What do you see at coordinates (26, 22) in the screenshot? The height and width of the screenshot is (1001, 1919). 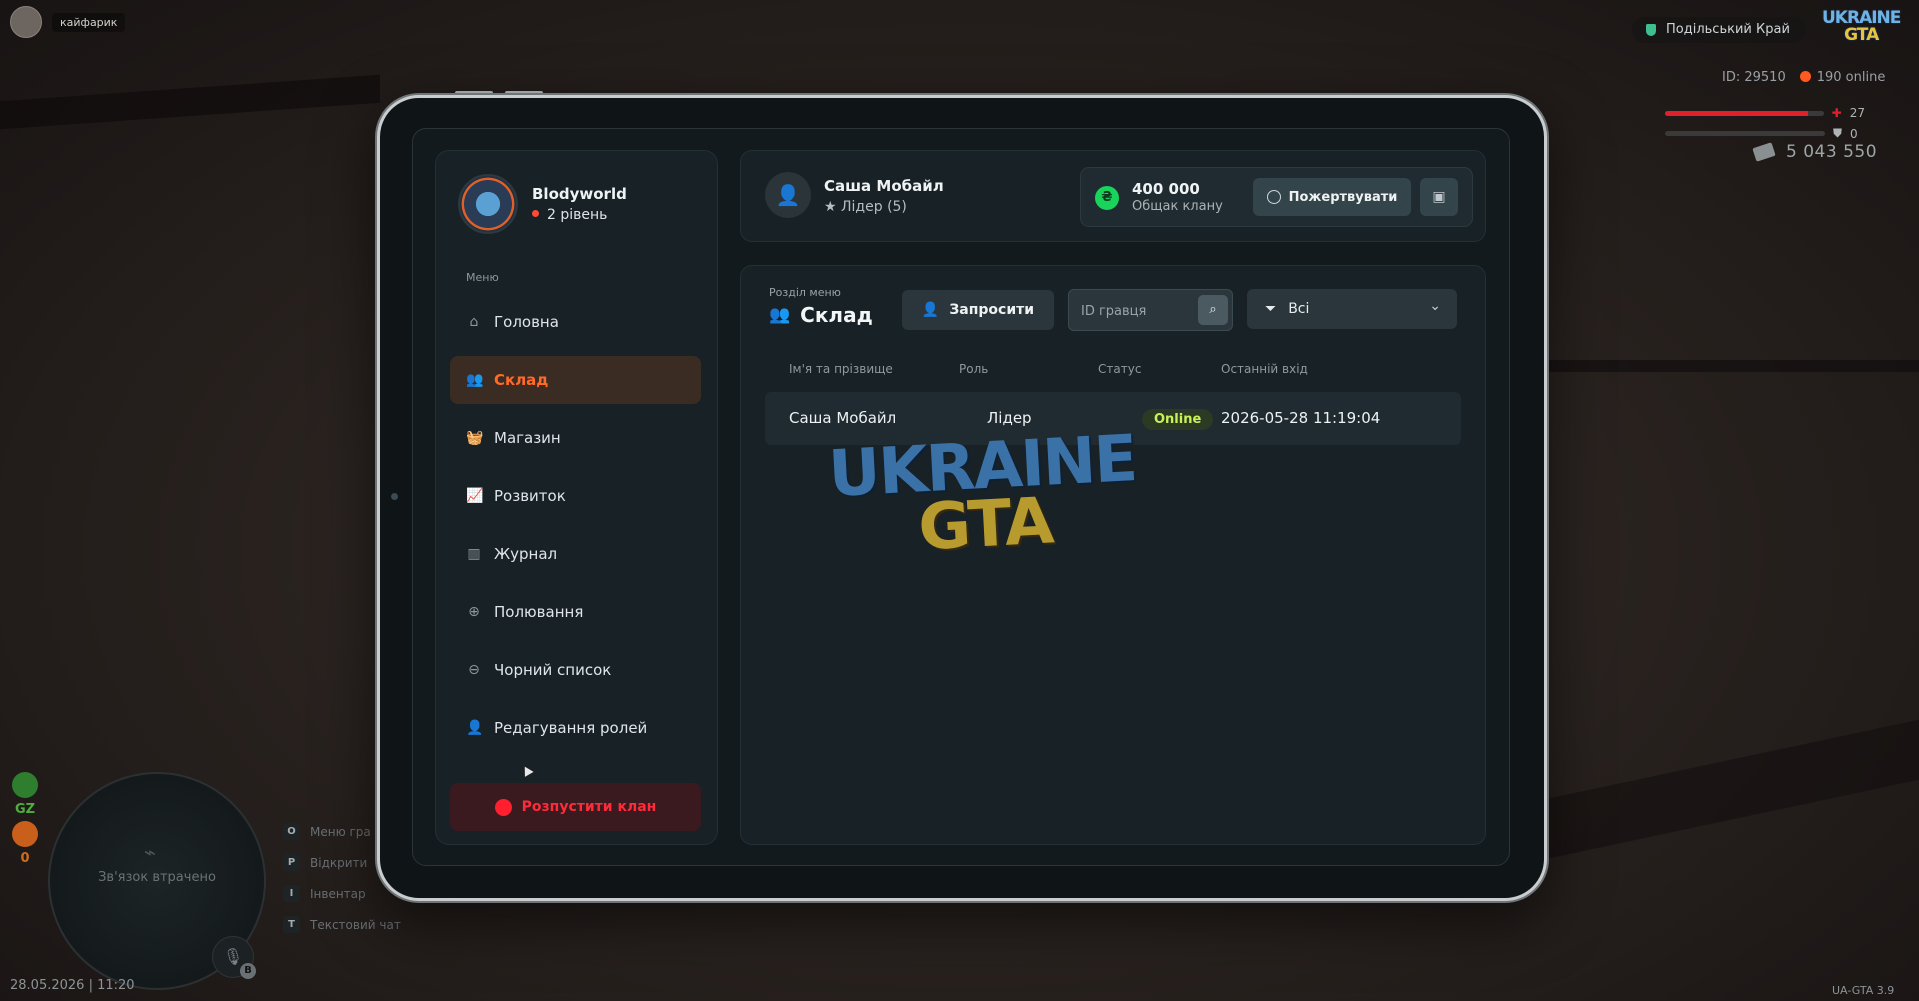 I see `player-avatar` at bounding box center [26, 22].